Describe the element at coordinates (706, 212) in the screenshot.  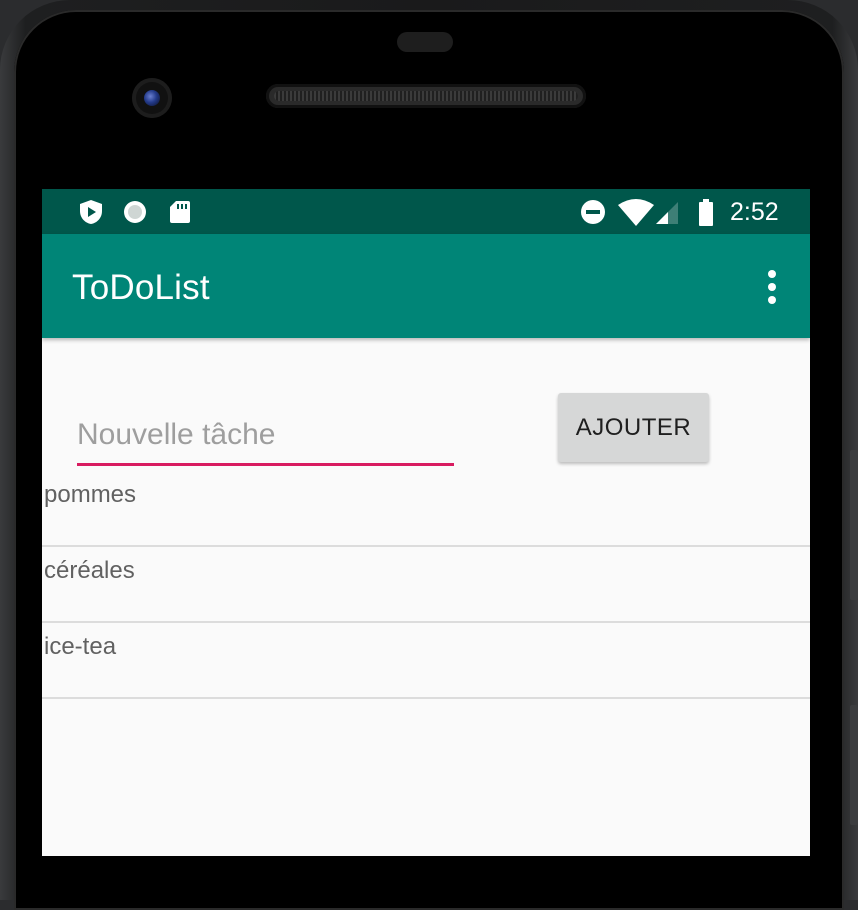
I see `battery-icon` at that location.